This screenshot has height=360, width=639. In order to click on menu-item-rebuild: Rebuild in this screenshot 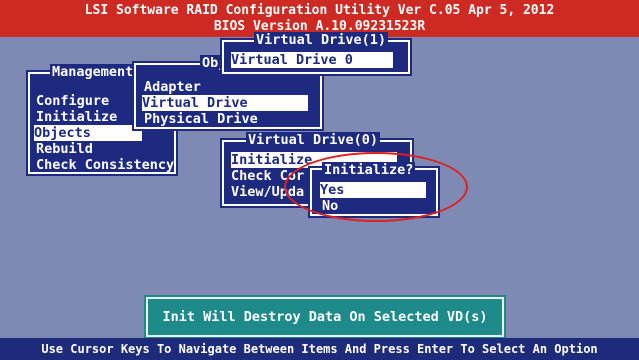, I will do `click(64, 149)`.